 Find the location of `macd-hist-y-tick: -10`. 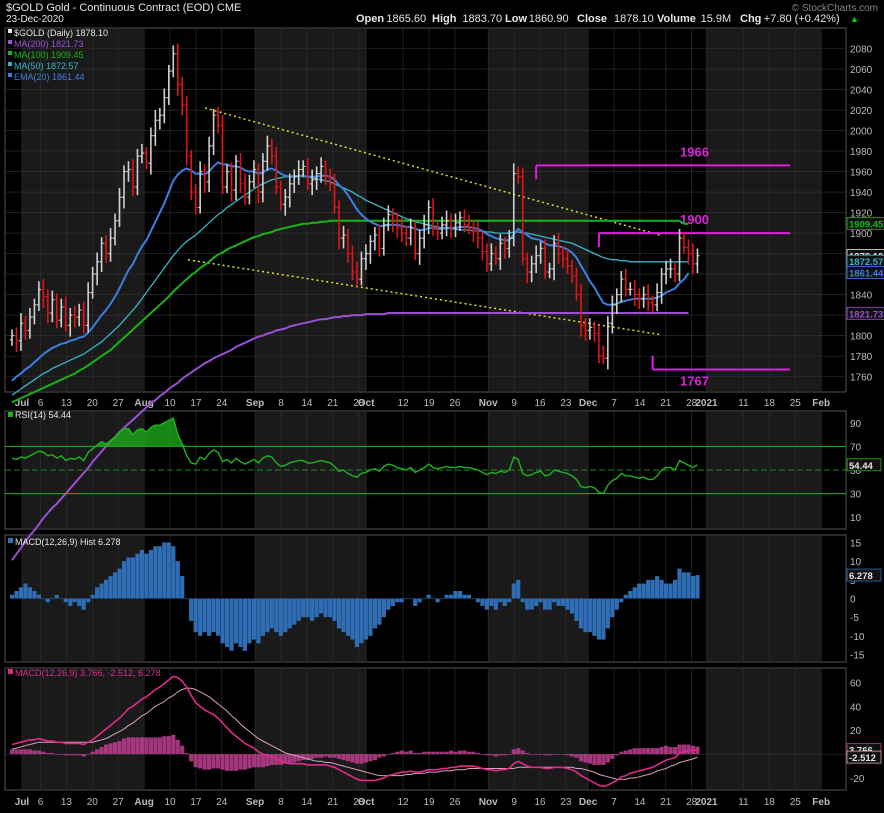

macd-hist-y-tick: -10 is located at coordinates (857, 637).